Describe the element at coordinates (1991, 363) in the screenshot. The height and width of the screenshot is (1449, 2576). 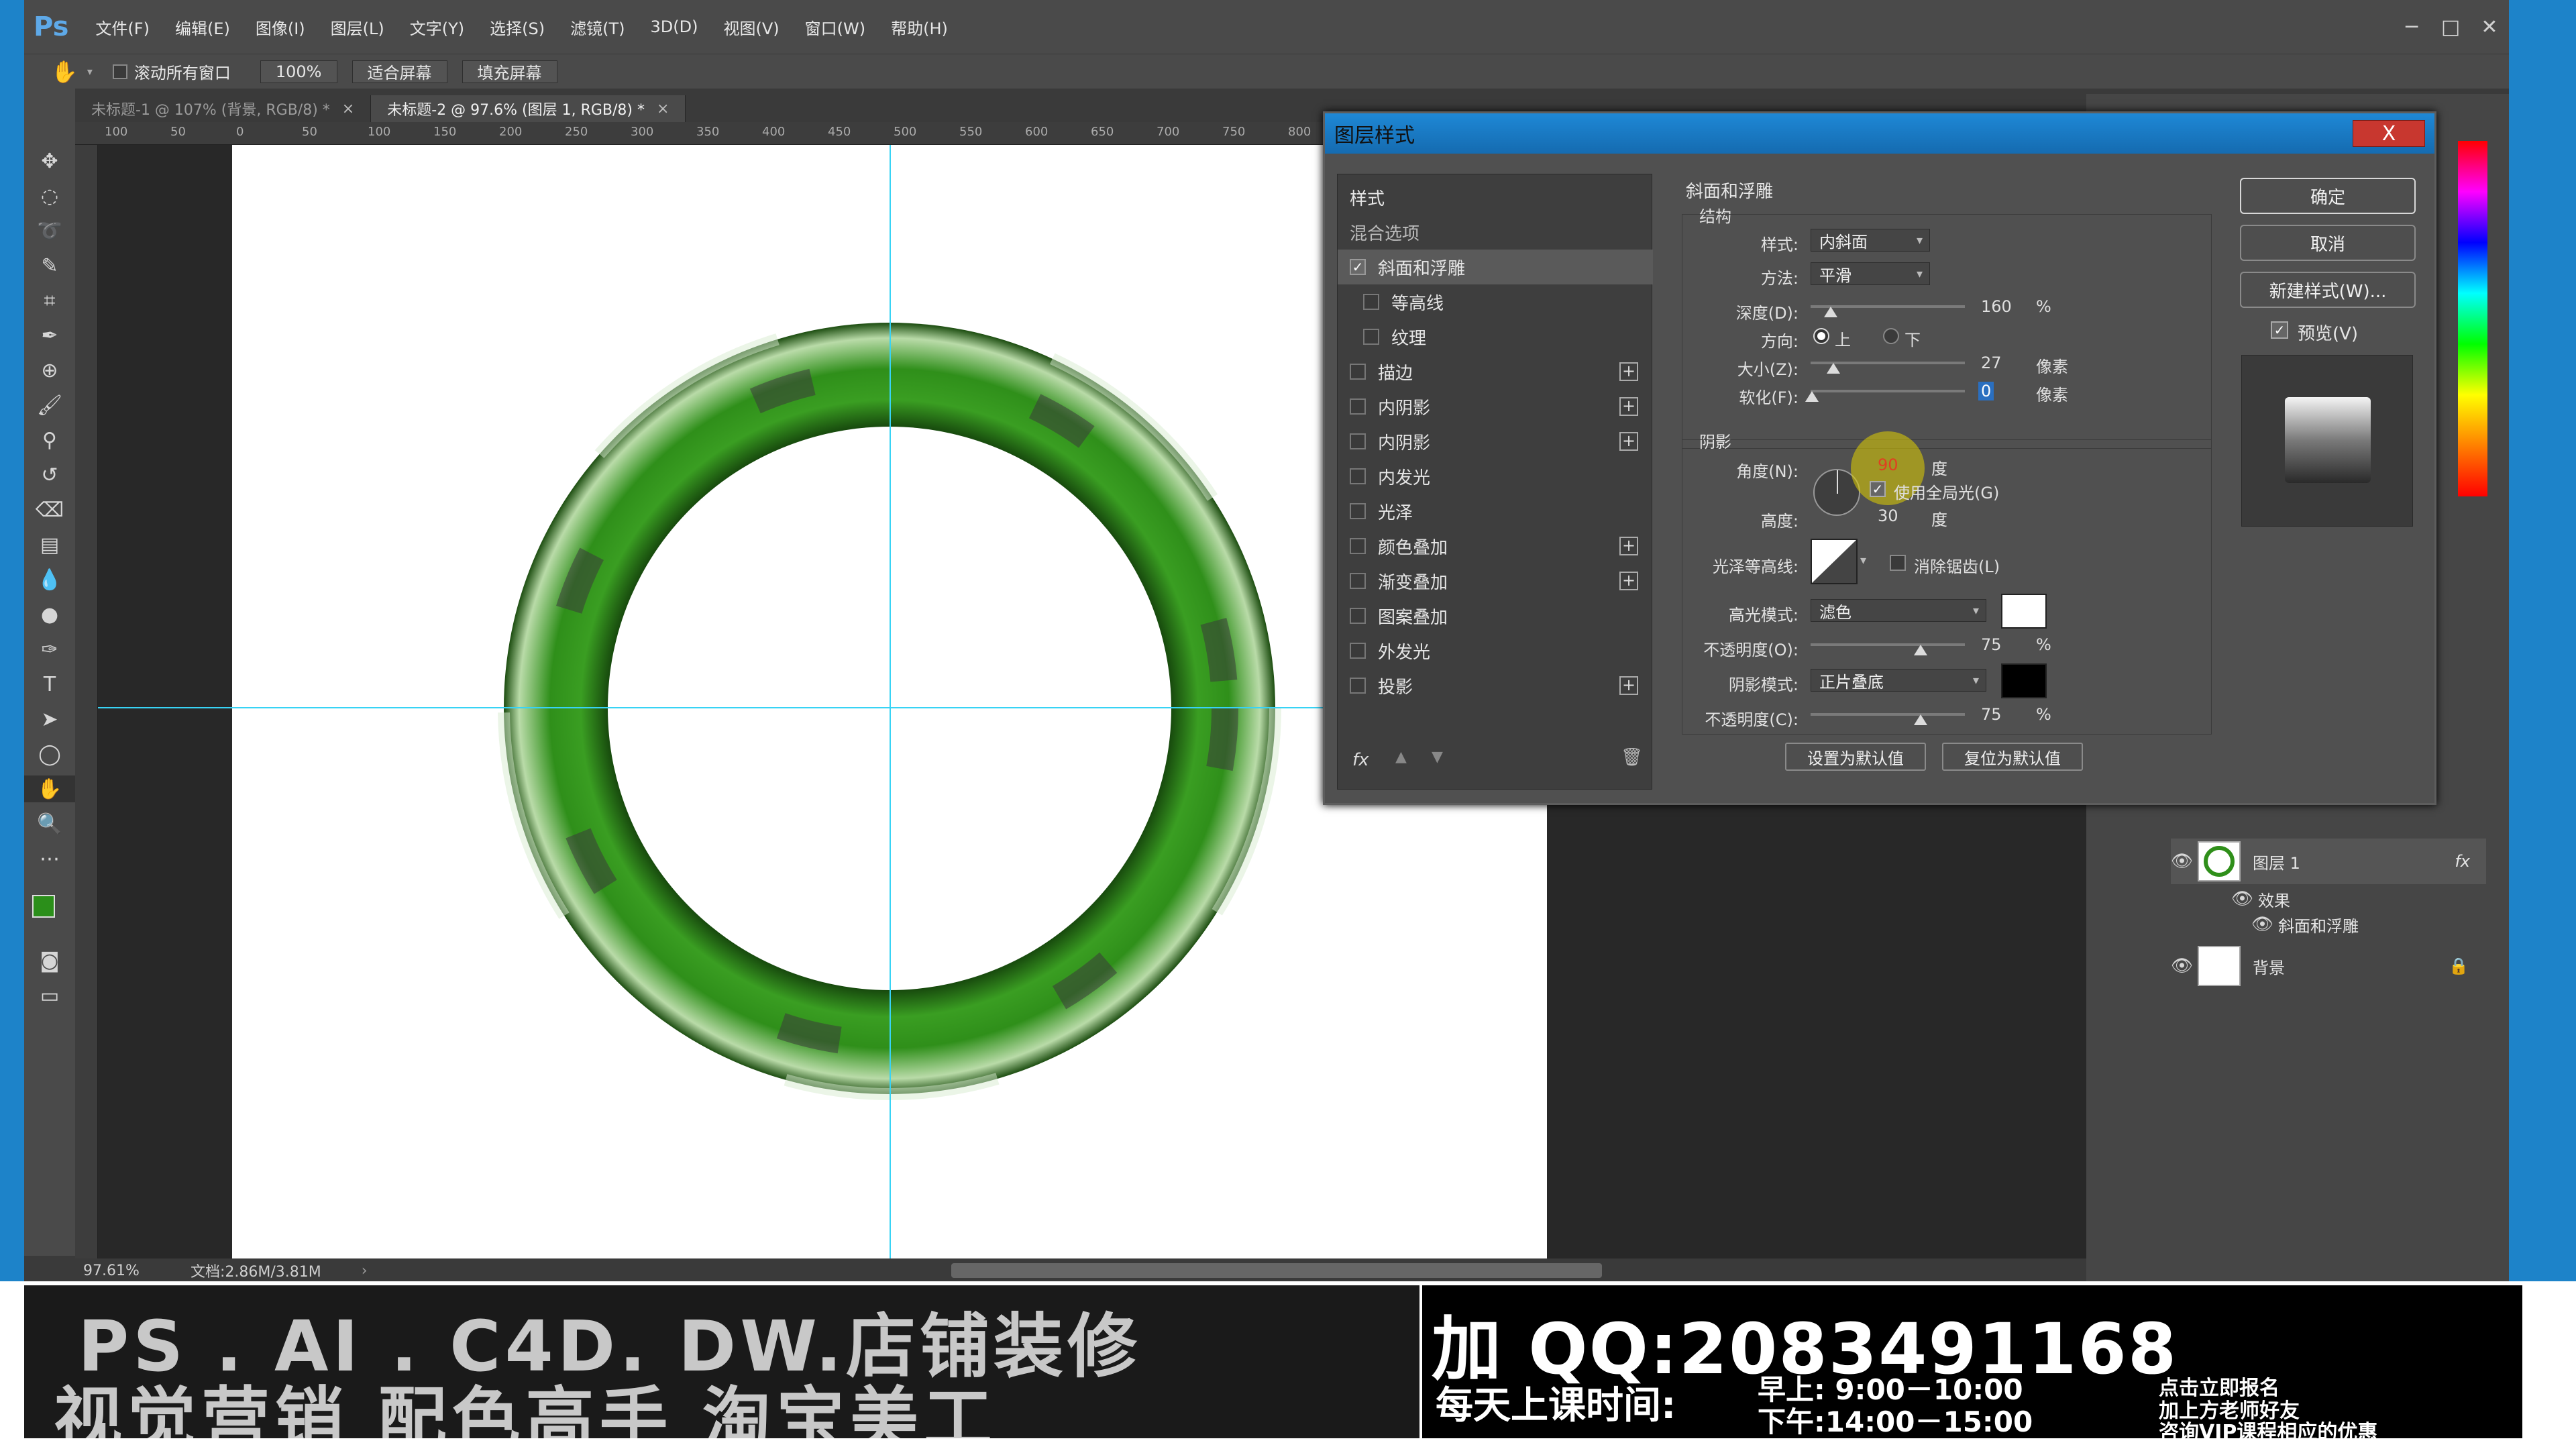
I see `size-value: 27` at that location.